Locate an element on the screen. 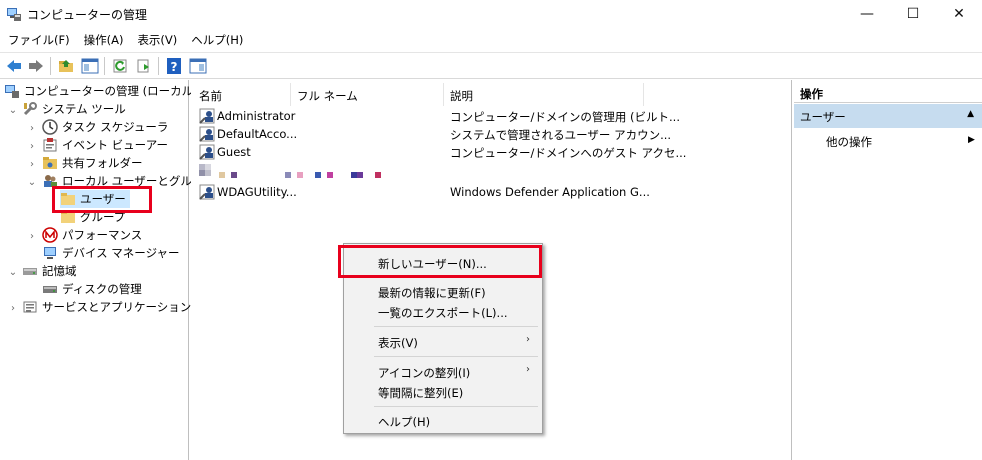  show-hide-action-icon is located at coordinates (198, 66).